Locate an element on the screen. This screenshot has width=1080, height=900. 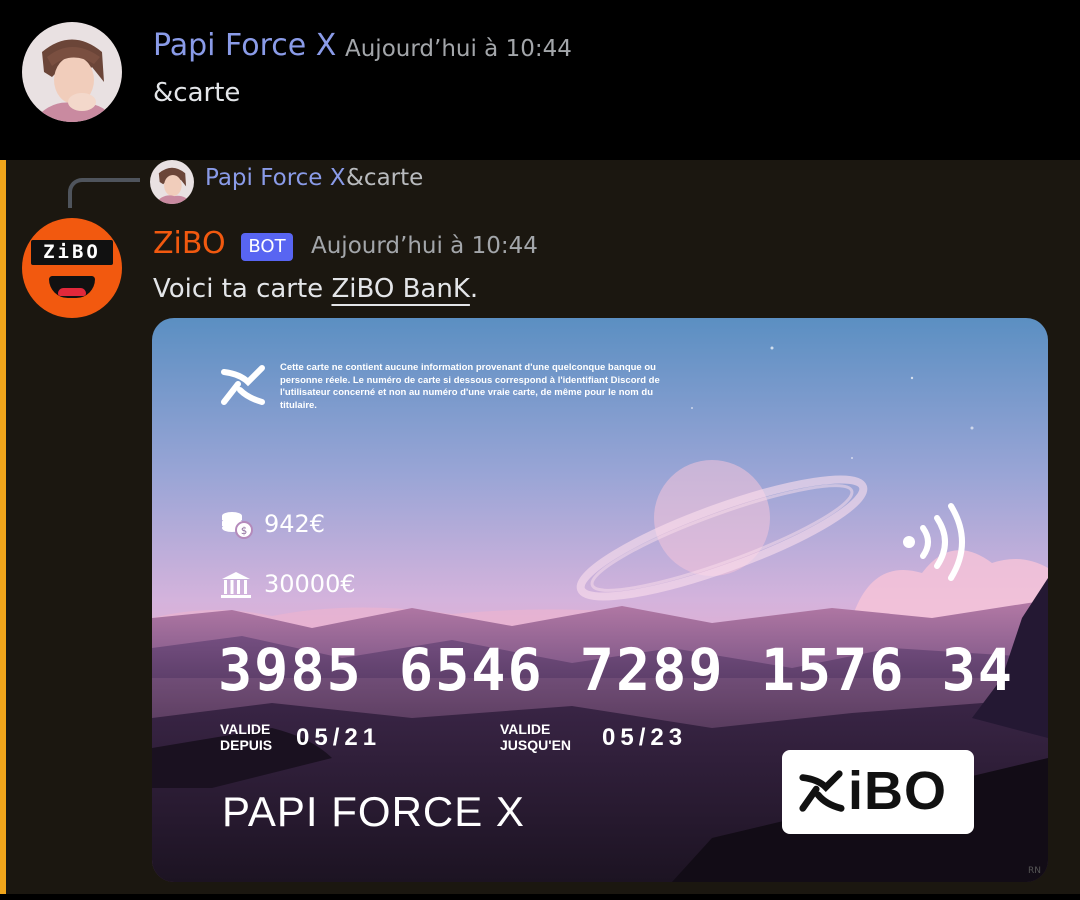
corner-mark: RN is located at coordinates (1034, 871).